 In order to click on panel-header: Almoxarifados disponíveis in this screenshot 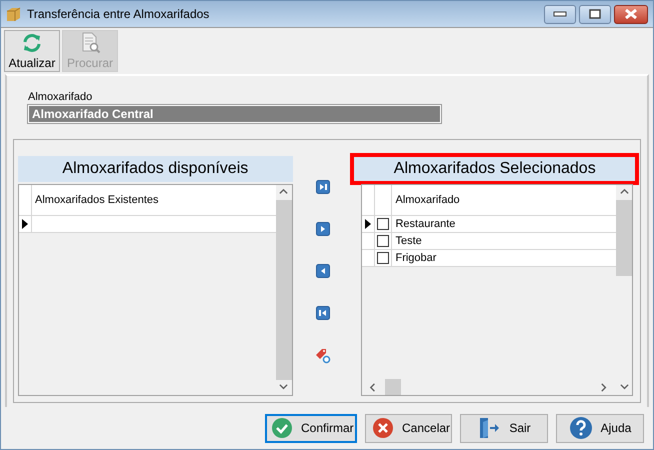, I will do `click(155, 169)`.